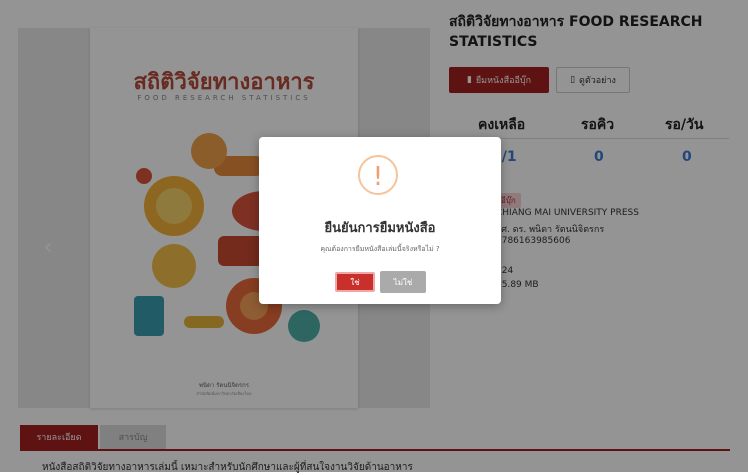 This screenshot has width=748, height=475. What do you see at coordinates (378, 175) in the screenshot?
I see `warning-icon: !` at bounding box center [378, 175].